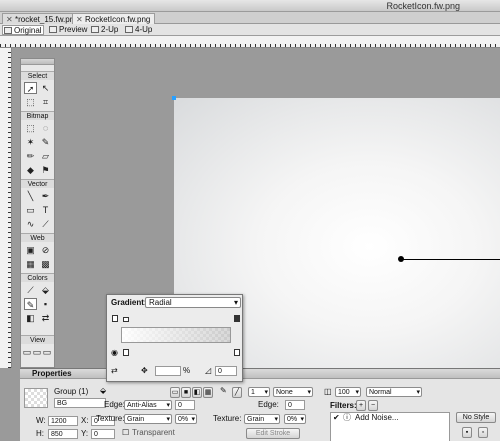  Describe the element at coordinates (185, 405) in the screenshot. I see `fill-edge-amount: 0` at that location.